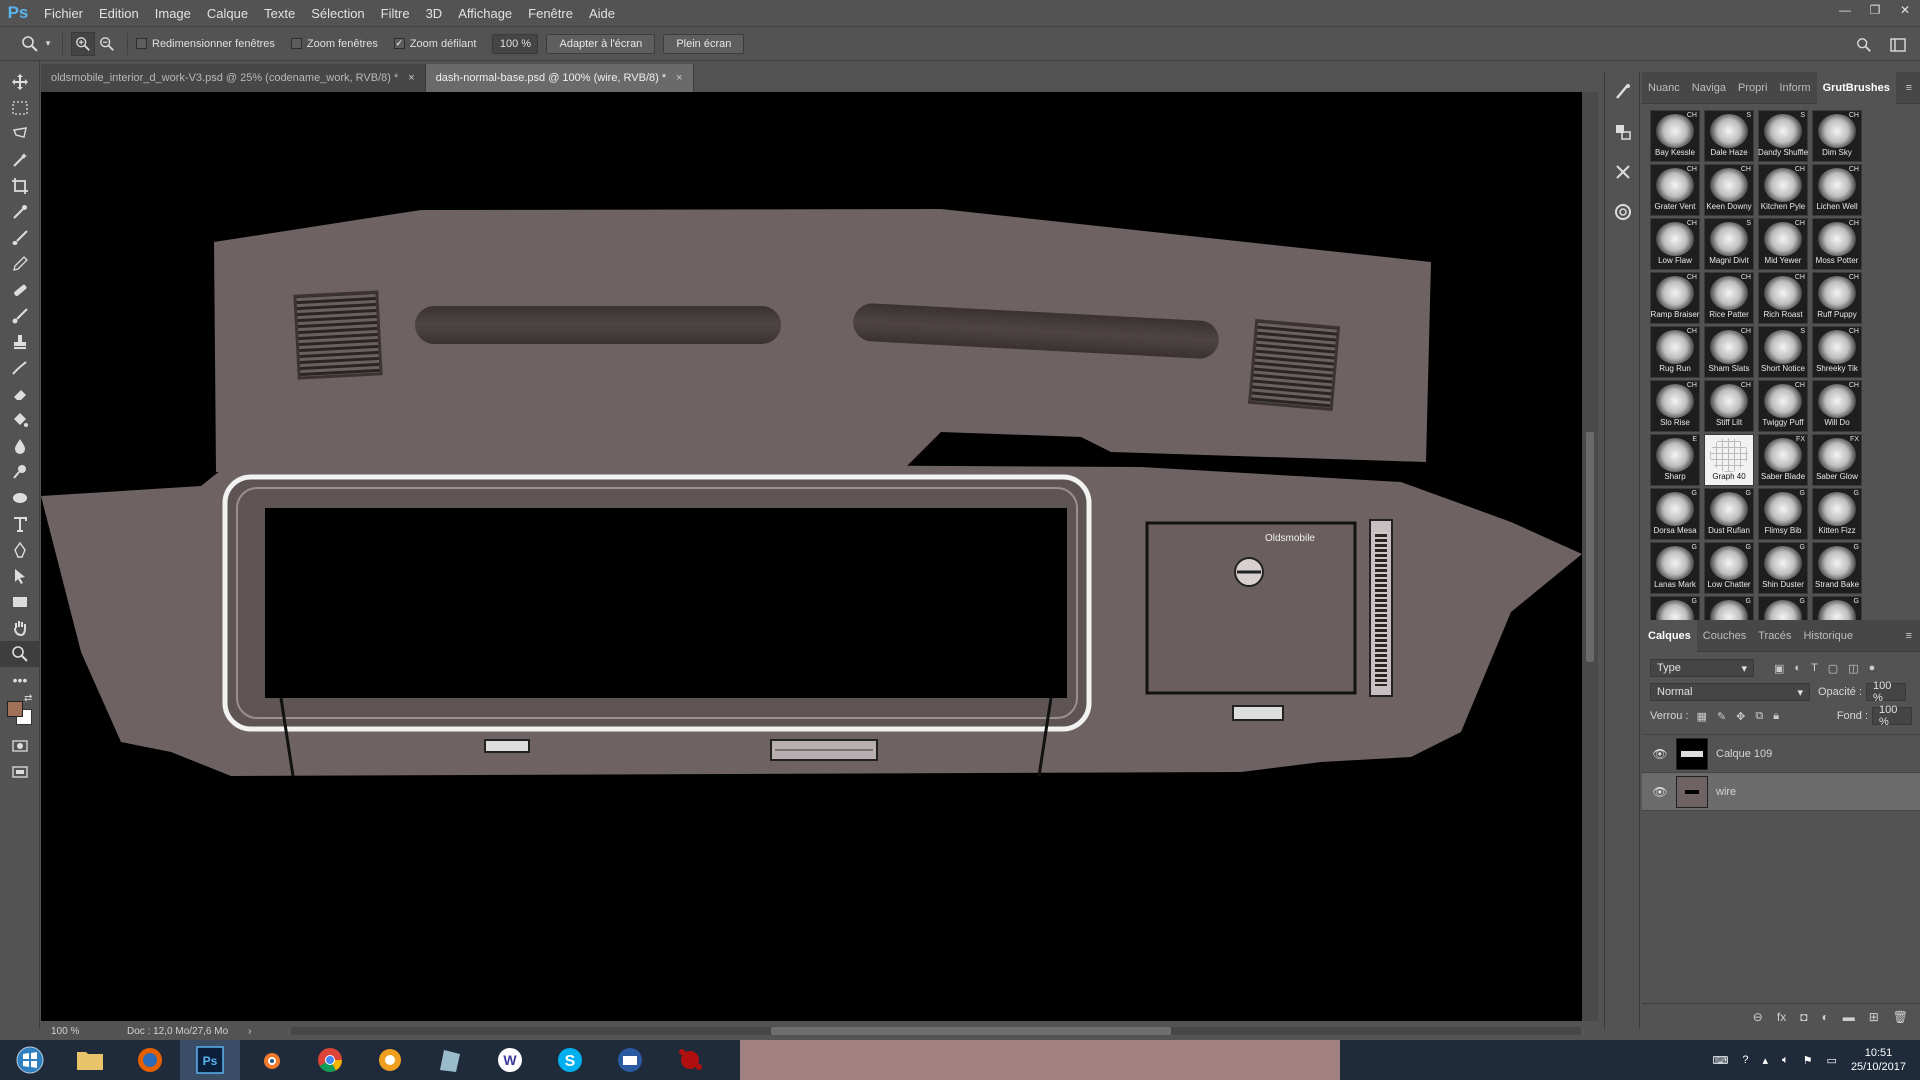 This screenshot has height=1080, width=1920. What do you see at coordinates (20, 550) in the screenshot?
I see `pen-tool-icon` at bounding box center [20, 550].